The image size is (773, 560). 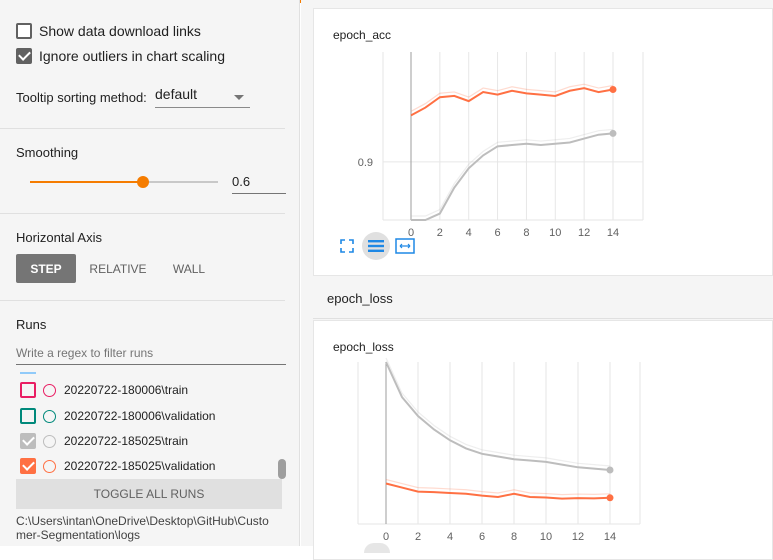 I want to click on show-download-links-option: Show data download links, so click(x=108, y=31).